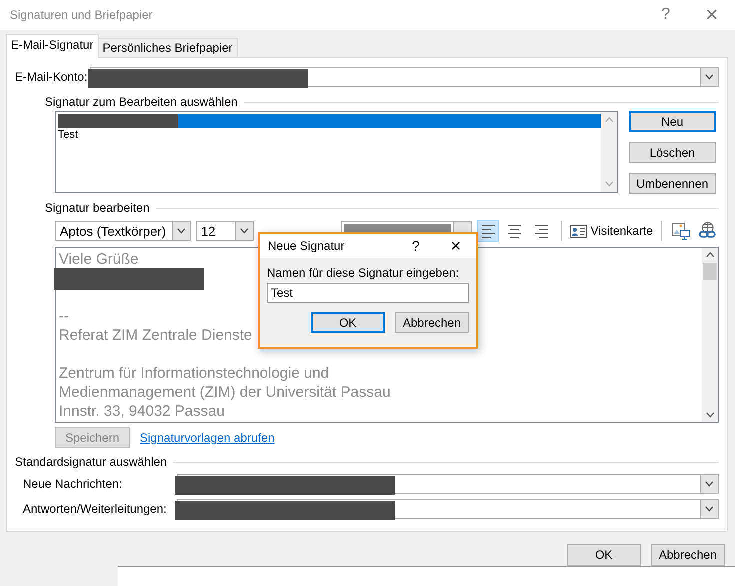  Describe the element at coordinates (578, 231) in the screenshot. I see `contact-card-icon` at that location.